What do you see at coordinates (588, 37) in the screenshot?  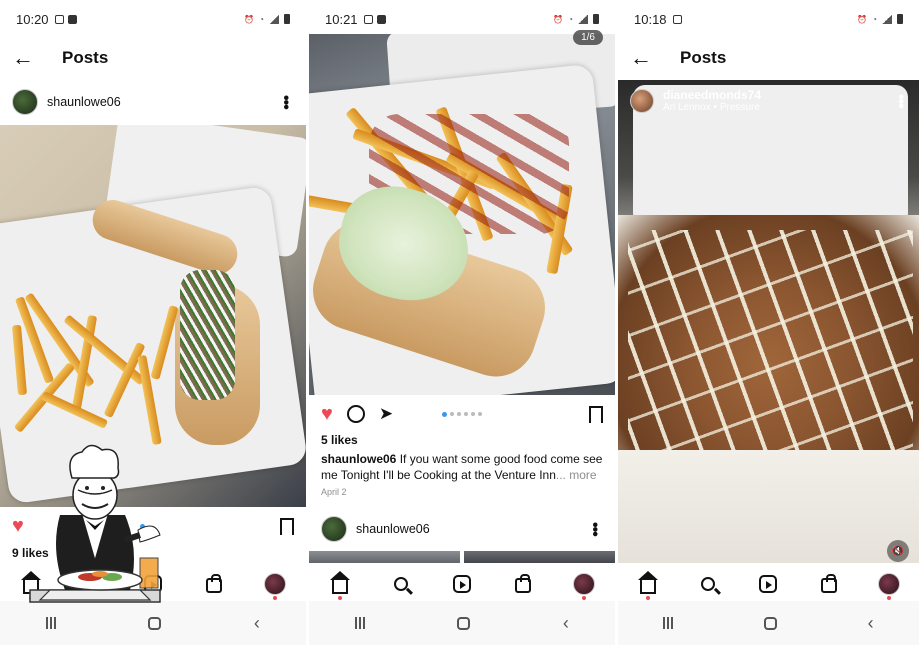 I see `carousel-counter: 1/6` at bounding box center [588, 37].